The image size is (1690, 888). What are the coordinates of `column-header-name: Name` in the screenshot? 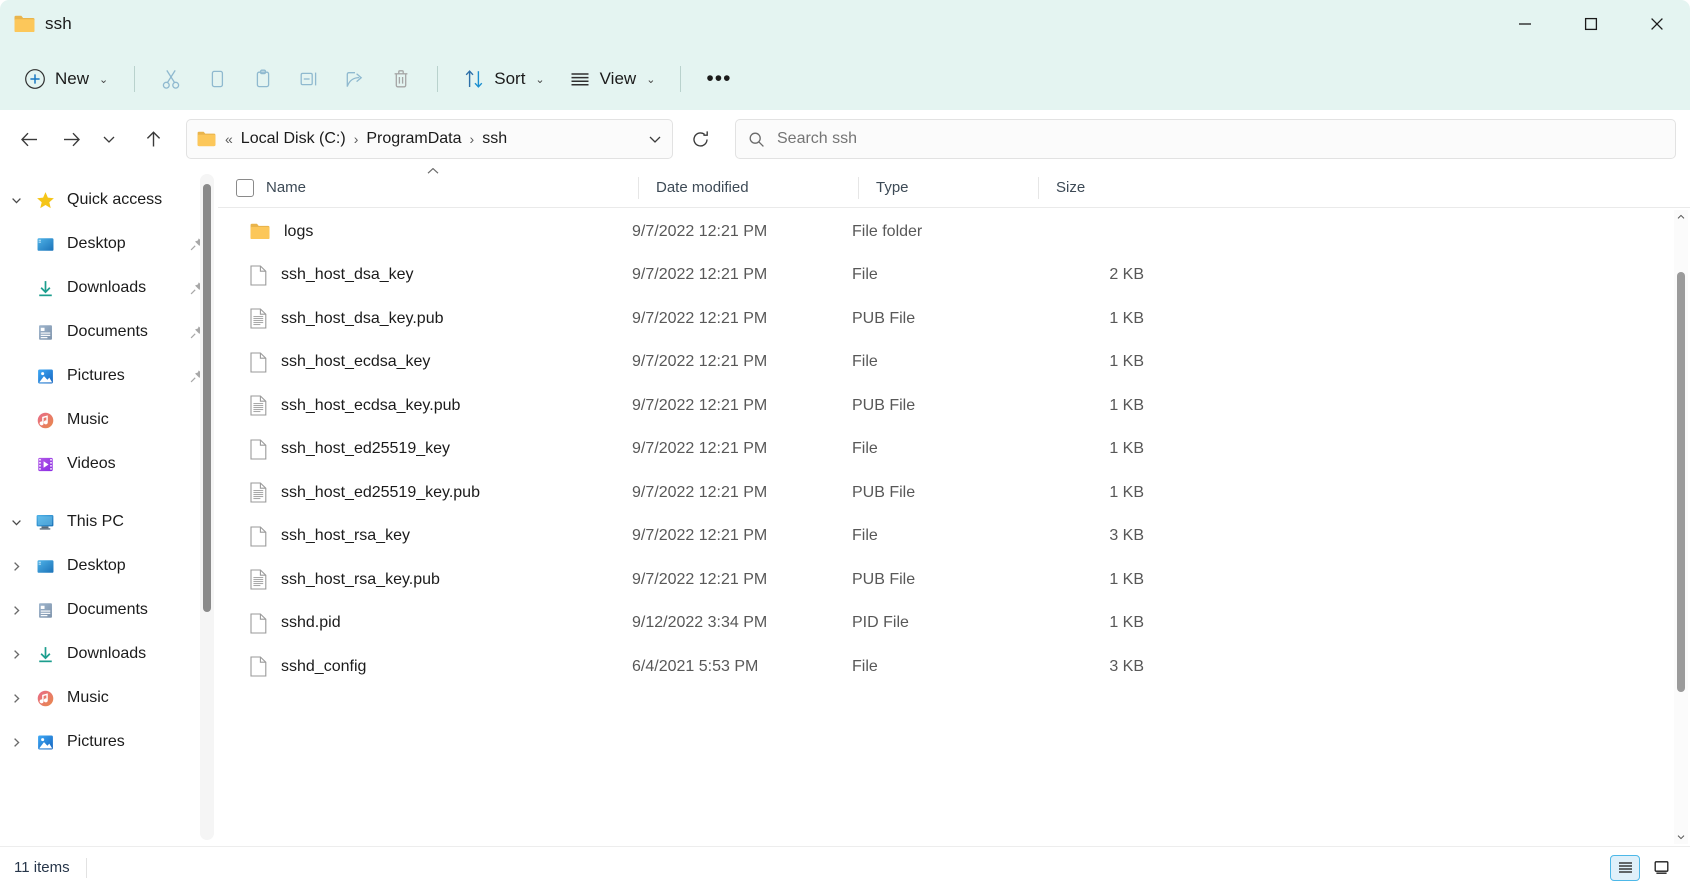 It's located at (428, 188).